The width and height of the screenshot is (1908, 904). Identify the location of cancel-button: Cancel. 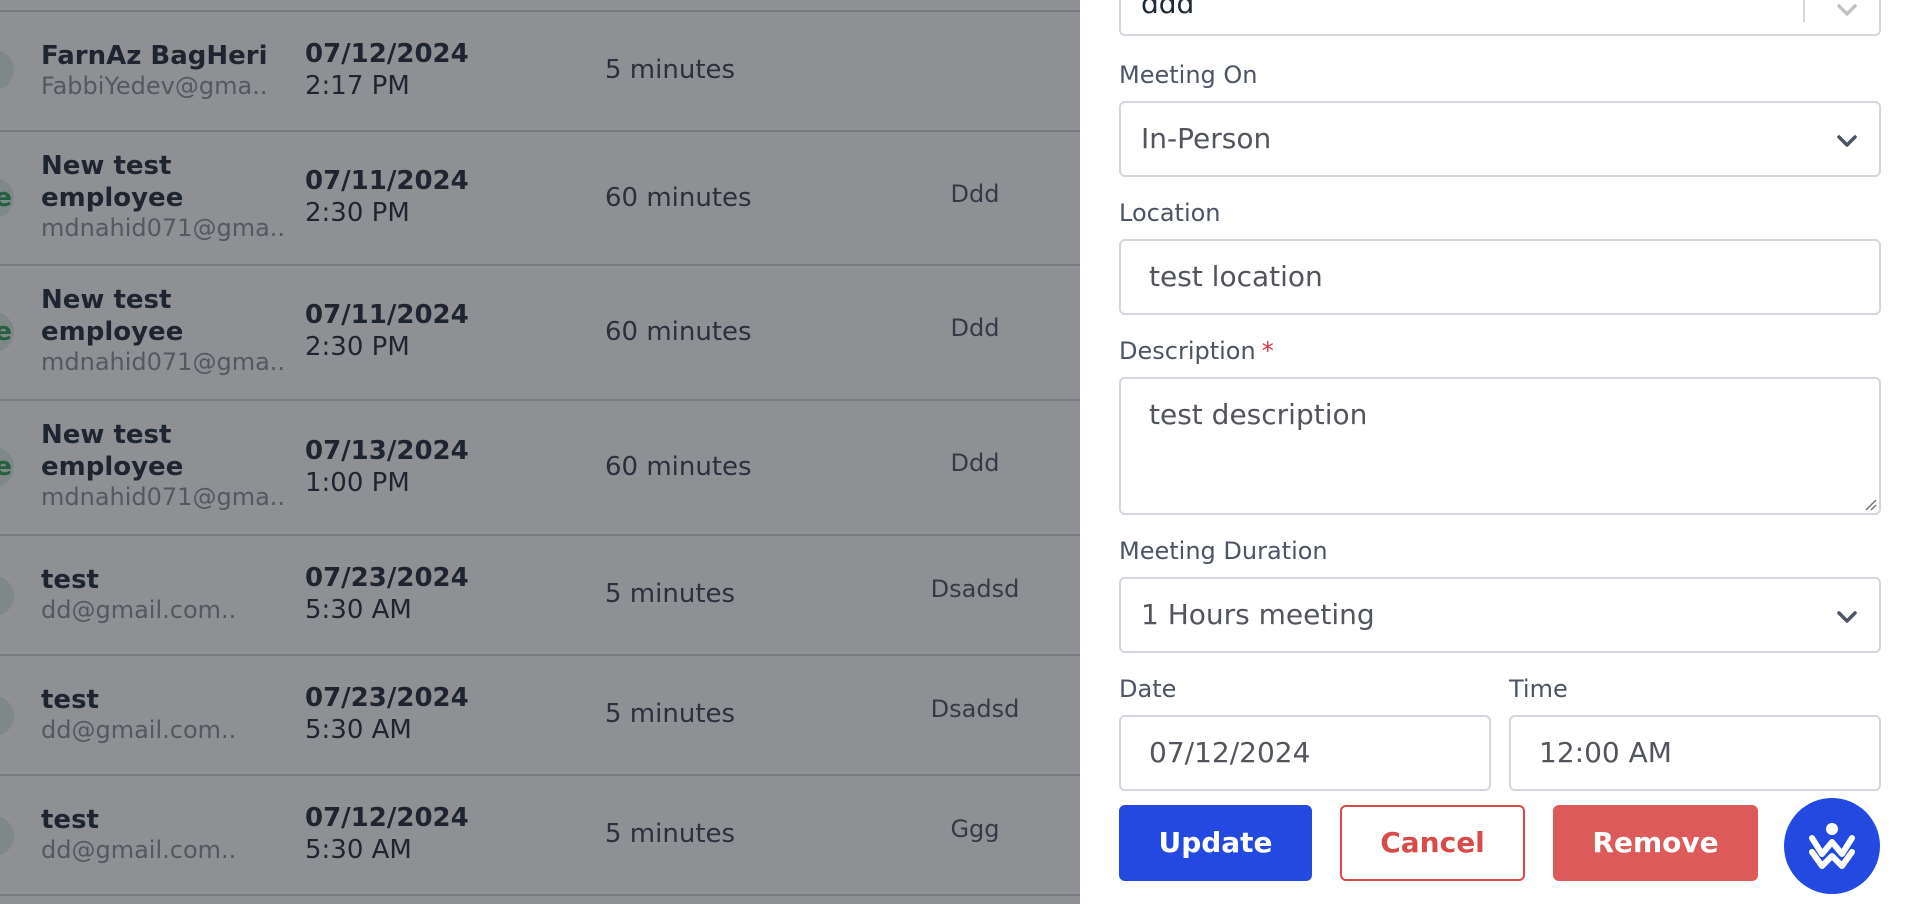
(1432, 843).